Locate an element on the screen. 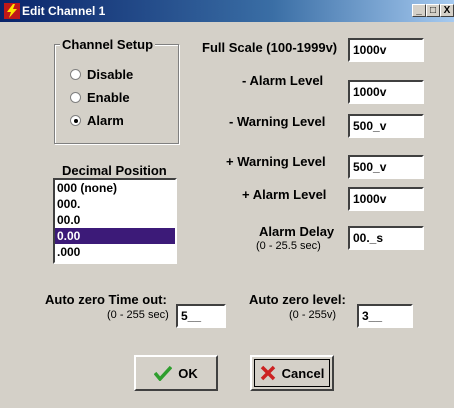 The image size is (454, 408). decimal-position-list: 000 (none) 000. 00.0 0.00 .000 is located at coordinates (115, 221).